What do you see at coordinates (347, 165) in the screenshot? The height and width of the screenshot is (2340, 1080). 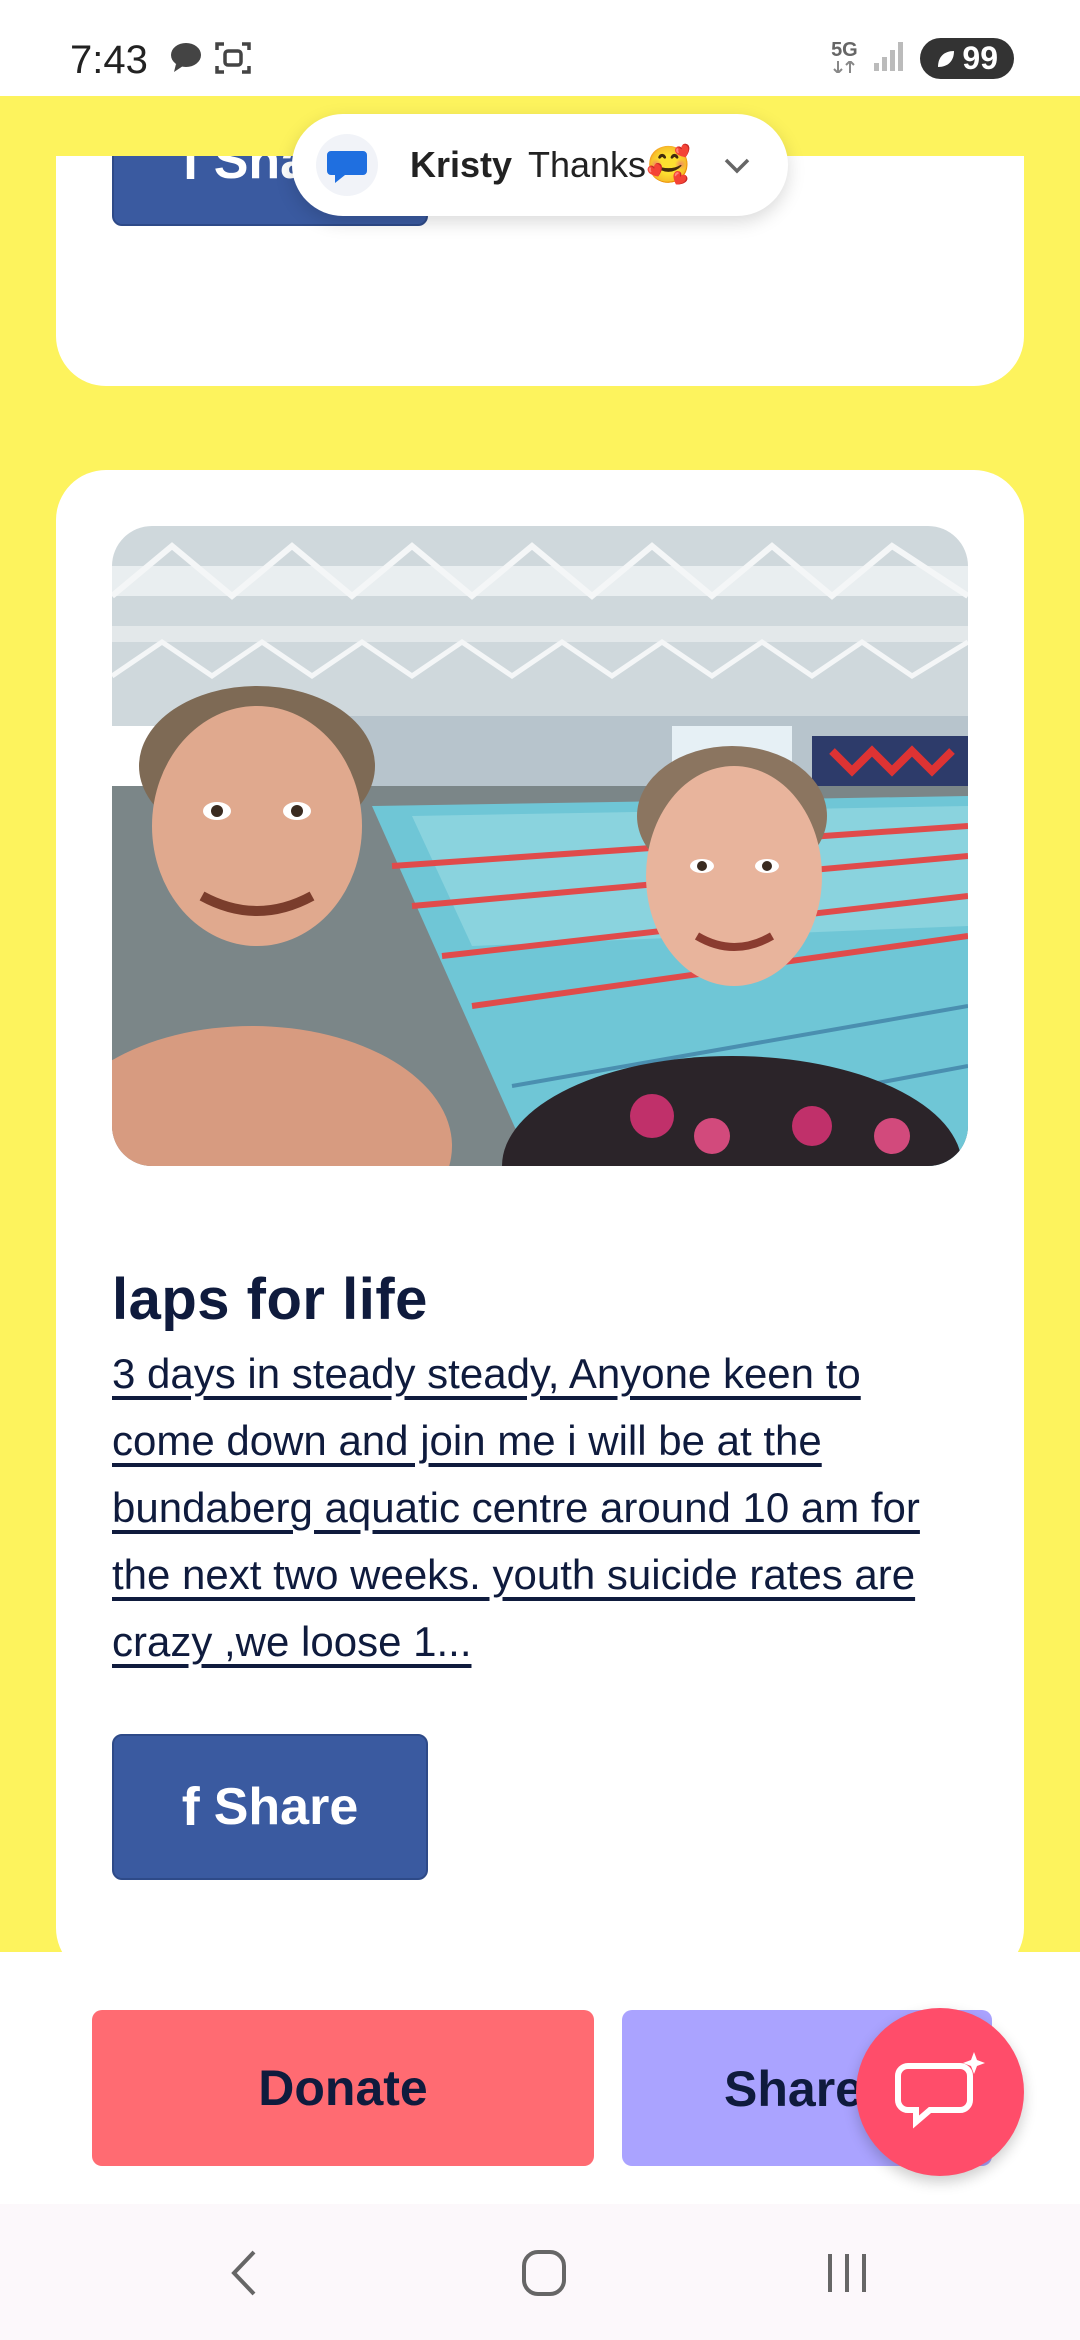 I see `messages-app-icon` at bounding box center [347, 165].